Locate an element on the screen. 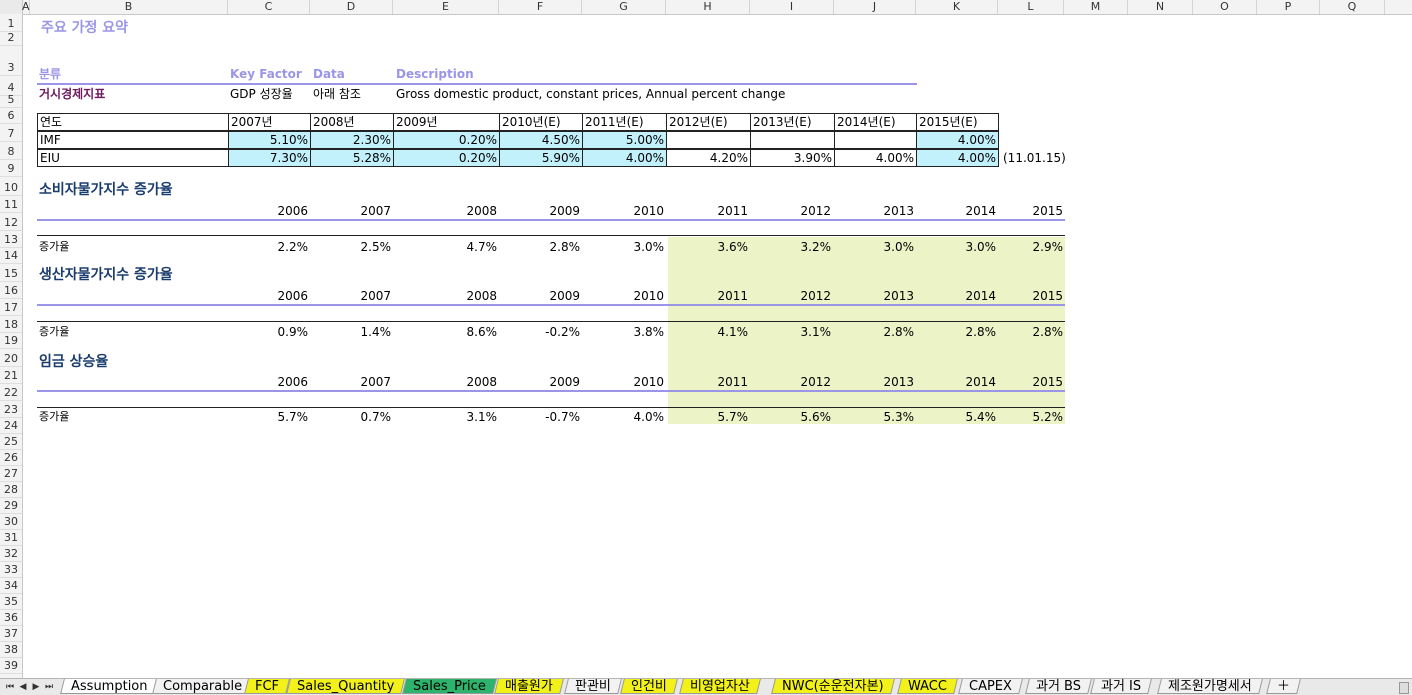 The width and height of the screenshot is (1412, 695). section-1-value-4: 3.8% is located at coordinates (634, 332).